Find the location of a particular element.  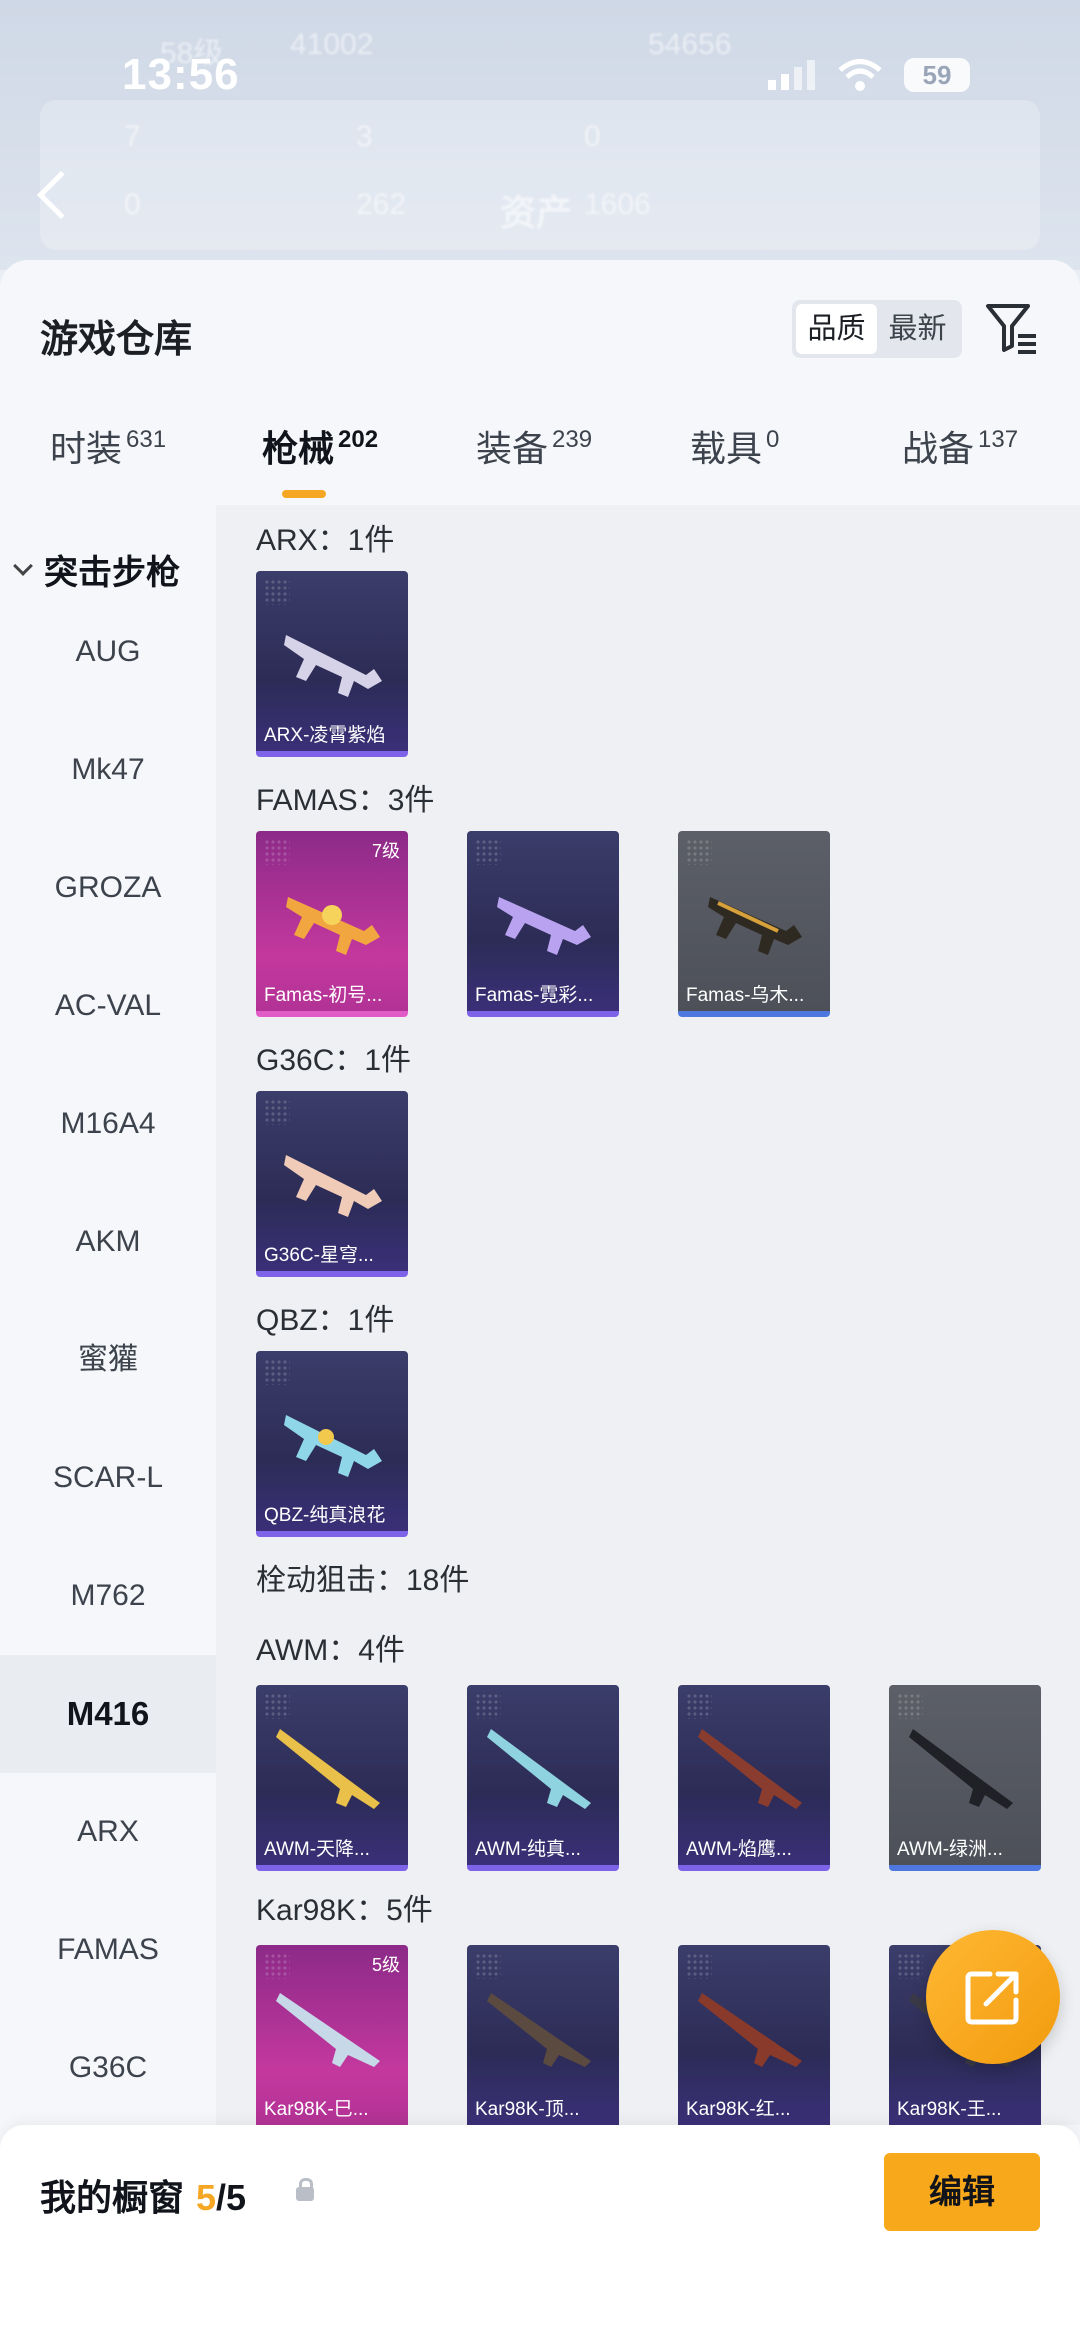

group-label-g36c: G36C：1件 is located at coordinates (334, 1060).